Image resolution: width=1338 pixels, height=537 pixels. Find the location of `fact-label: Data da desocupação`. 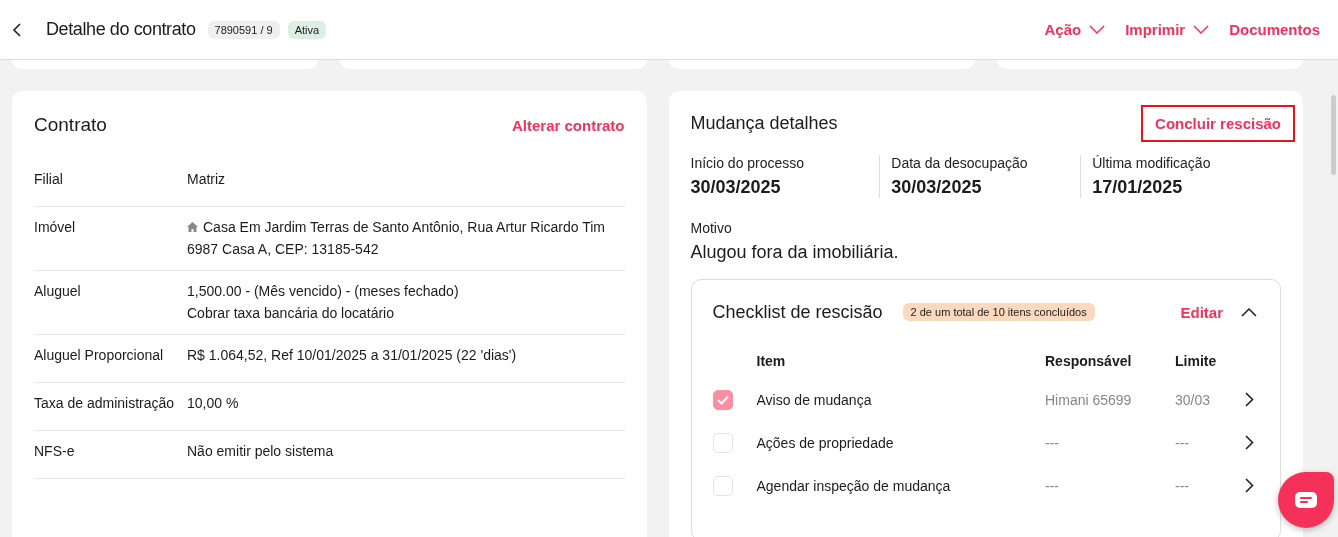

fact-label: Data da desocupação is located at coordinates (960, 163).